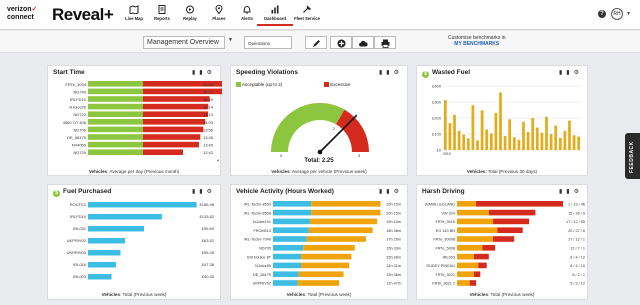  What do you see at coordinates (477, 44) in the screenshot?
I see `my-benchmarks-link: MY BENCHMARKS` at bounding box center [477, 44].